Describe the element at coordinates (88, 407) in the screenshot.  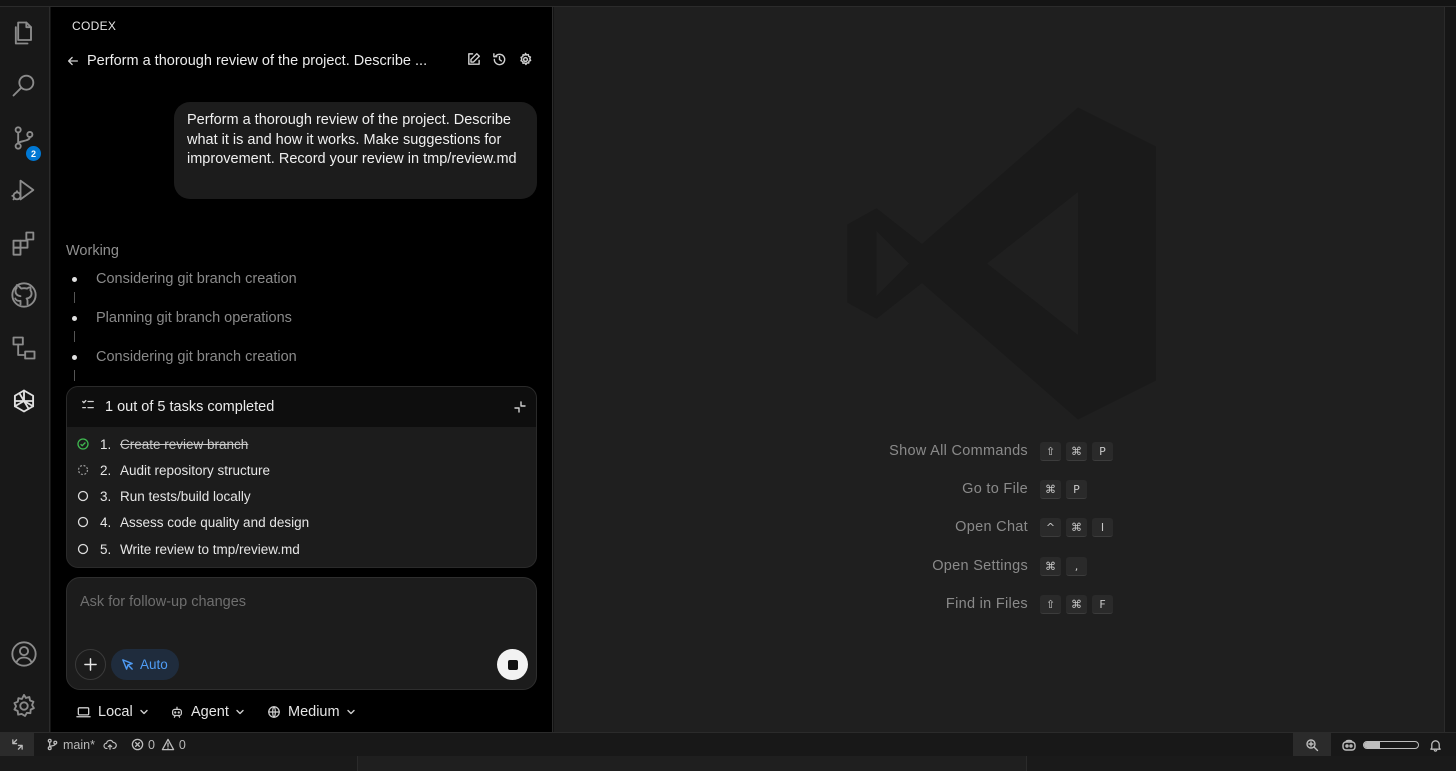
I see `checklist-icon` at that location.